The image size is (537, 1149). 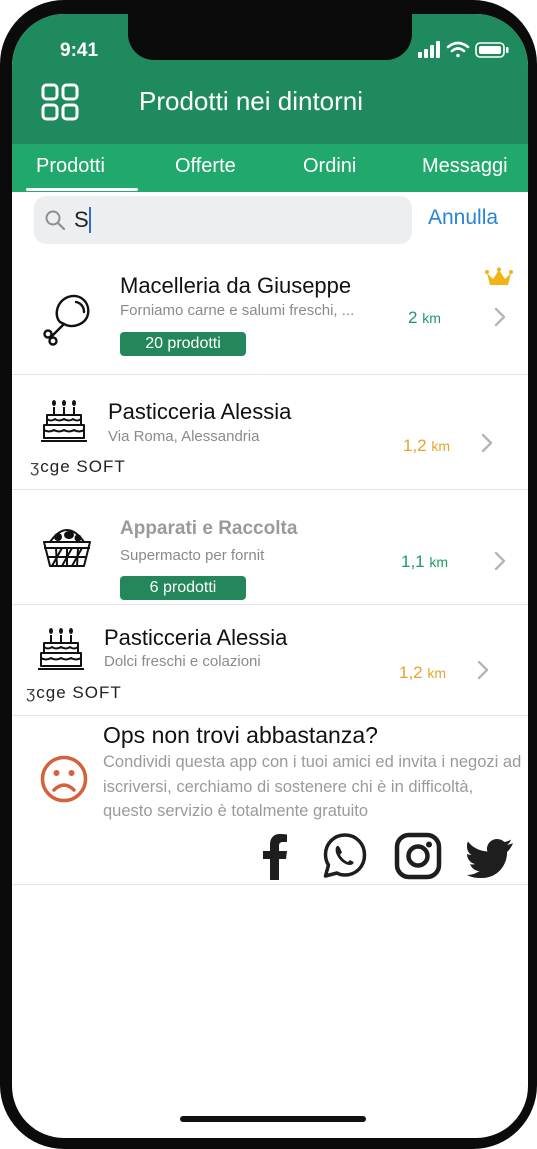 I want to click on tab-bar: Prodotti Offerte Ordini Messaggi, so click(x=270, y=168).